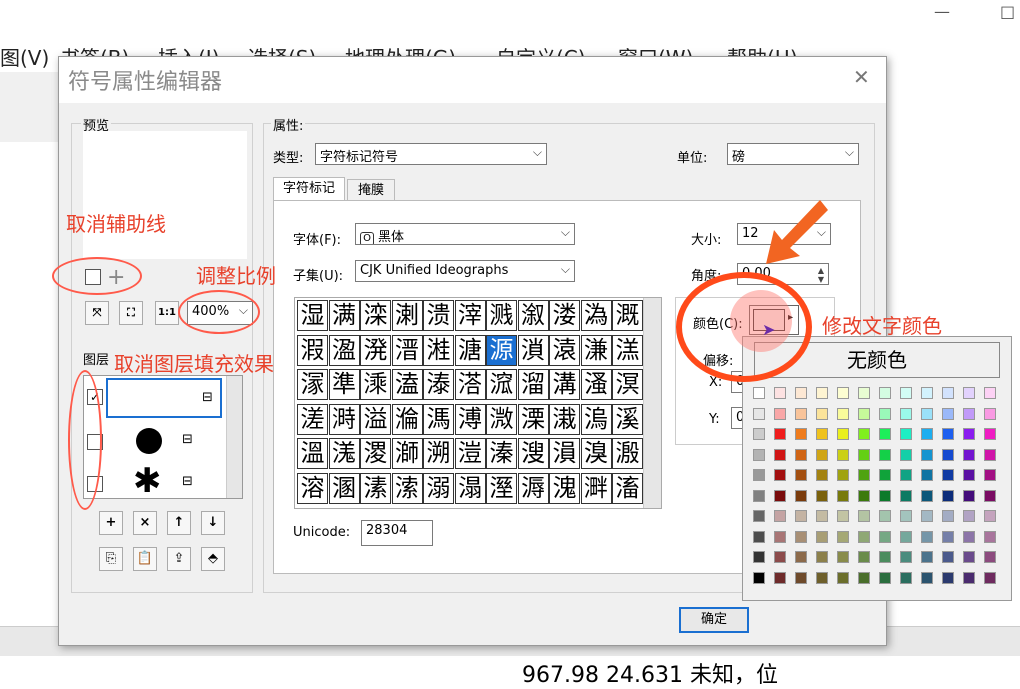  I want to click on unicode-input: 28304, so click(397, 533).